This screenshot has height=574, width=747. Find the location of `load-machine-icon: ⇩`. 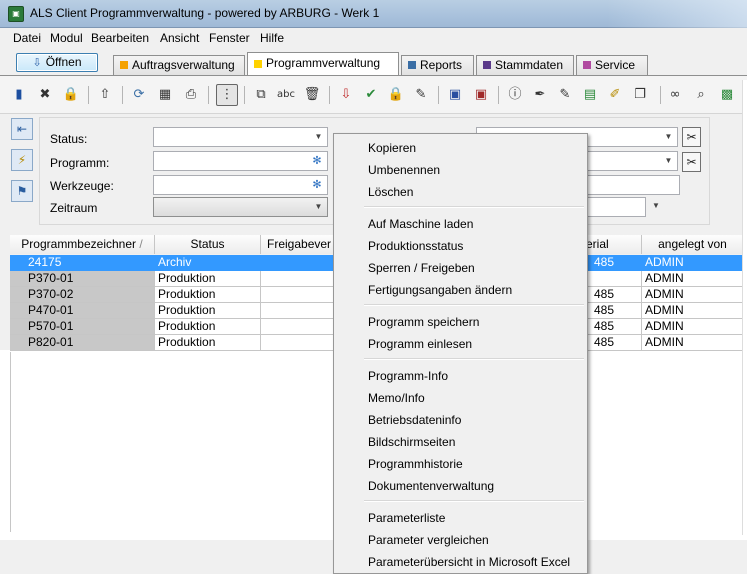

load-machine-icon: ⇩ is located at coordinates (346, 95).